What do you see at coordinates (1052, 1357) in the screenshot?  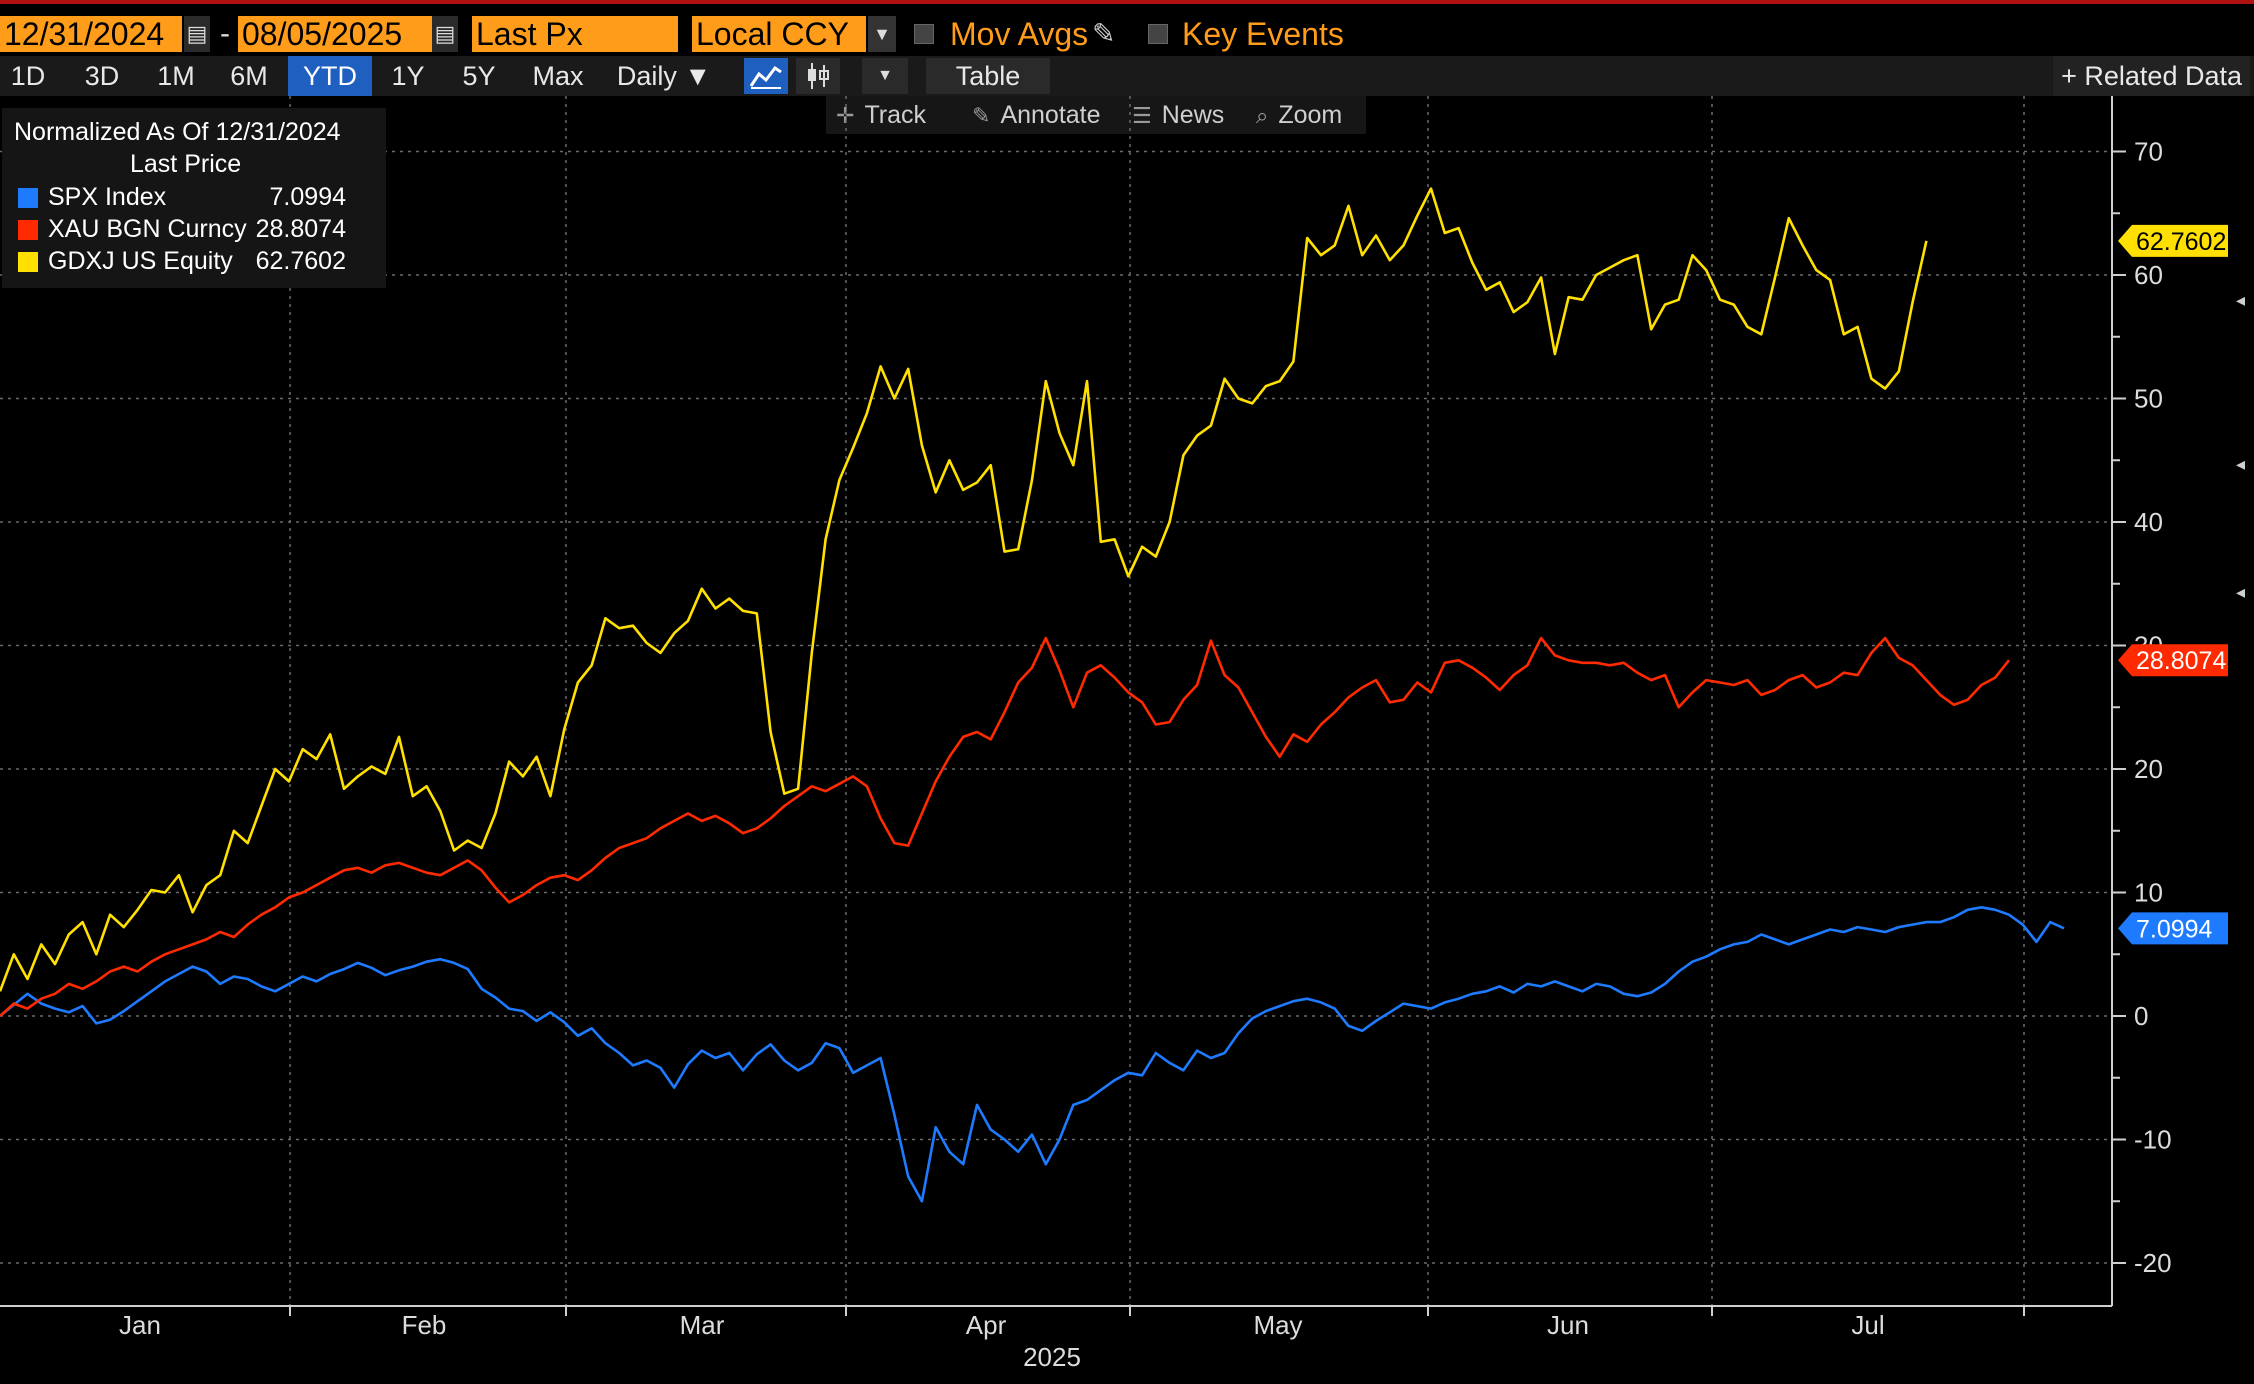 I see `x-year-label: 2025` at bounding box center [1052, 1357].